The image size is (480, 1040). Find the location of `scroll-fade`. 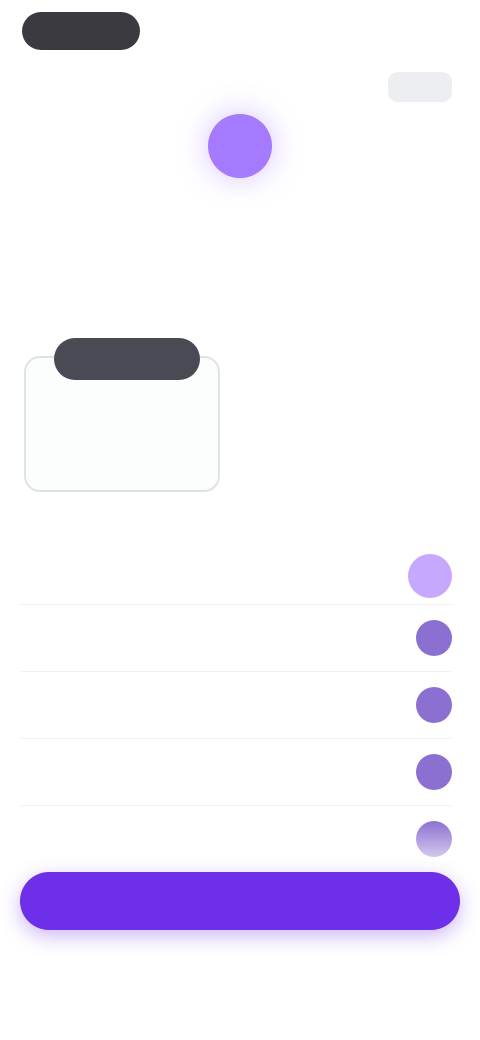

scroll-fade is located at coordinates (240, 850).